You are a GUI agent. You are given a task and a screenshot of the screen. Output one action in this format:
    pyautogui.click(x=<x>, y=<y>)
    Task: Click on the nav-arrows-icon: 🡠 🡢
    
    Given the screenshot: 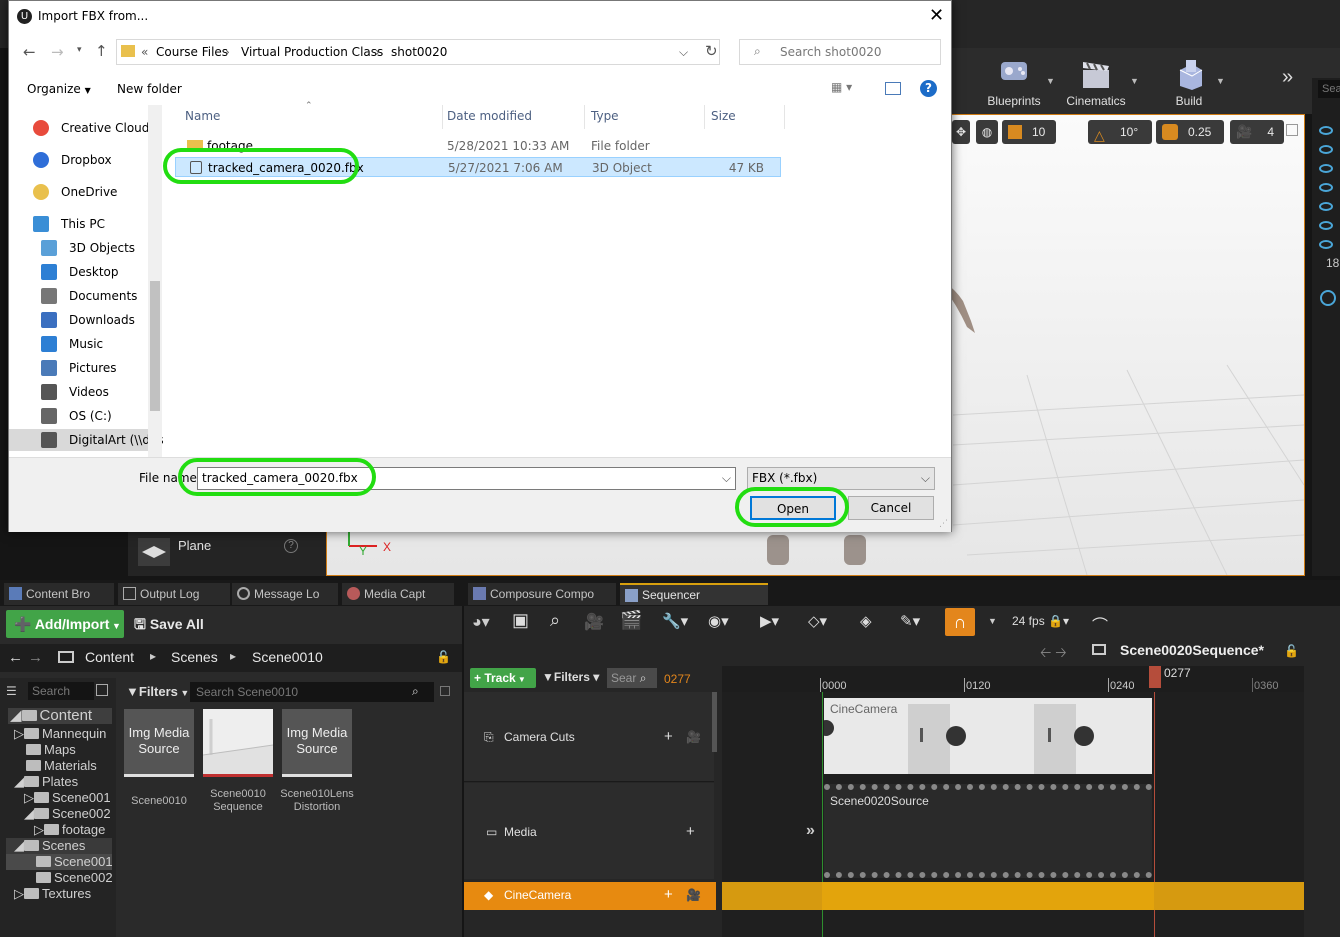 What is the action you would take?
    pyautogui.click(x=1053, y=654)
    